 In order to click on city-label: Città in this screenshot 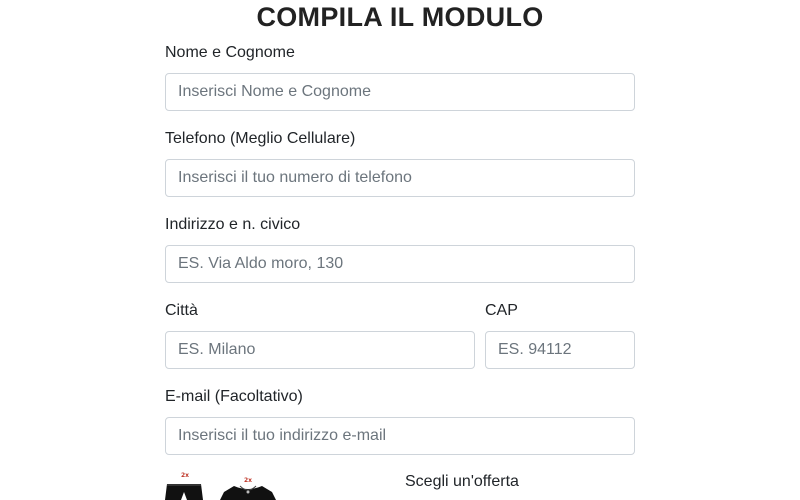, I will do `click(181, 310)`.